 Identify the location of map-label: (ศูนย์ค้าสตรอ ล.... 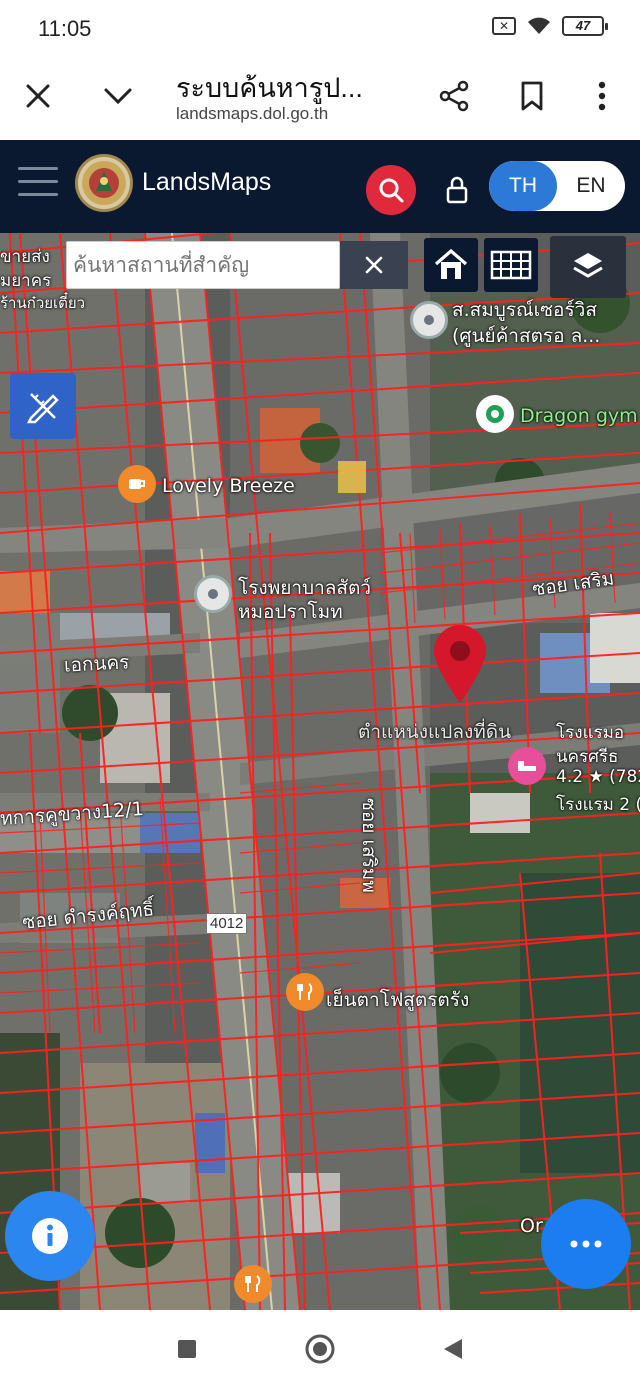
(526, 336).